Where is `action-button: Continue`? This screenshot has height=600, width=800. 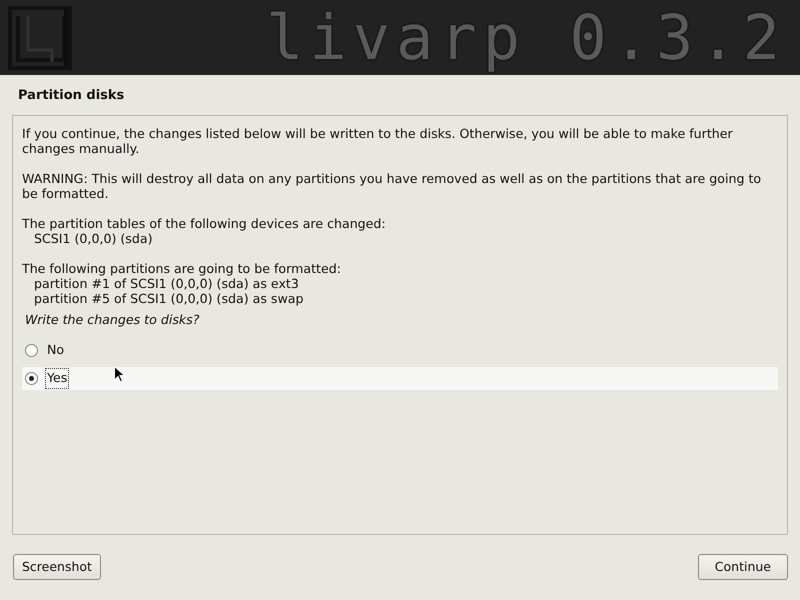 action-button: Continue is located at coordinates (743, 567).